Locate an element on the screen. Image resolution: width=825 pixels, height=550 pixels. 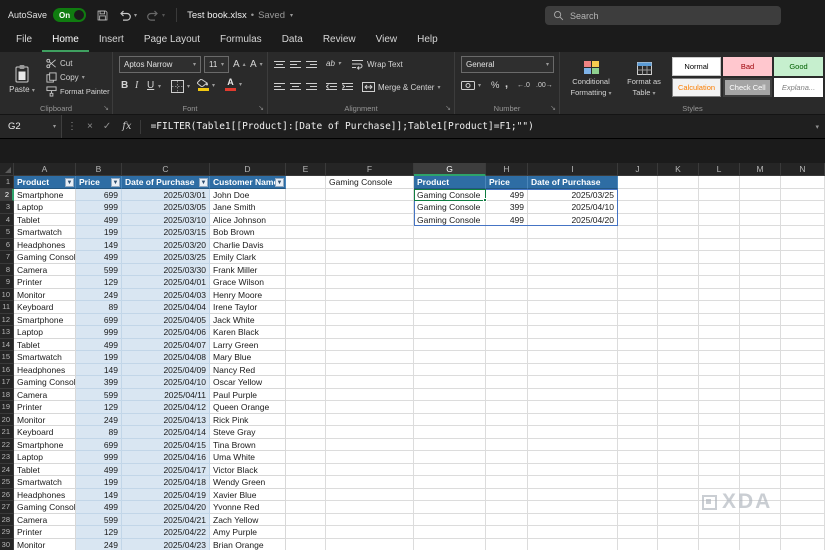
cell-D8: Frank Miller is located at coordinates (248, 269).